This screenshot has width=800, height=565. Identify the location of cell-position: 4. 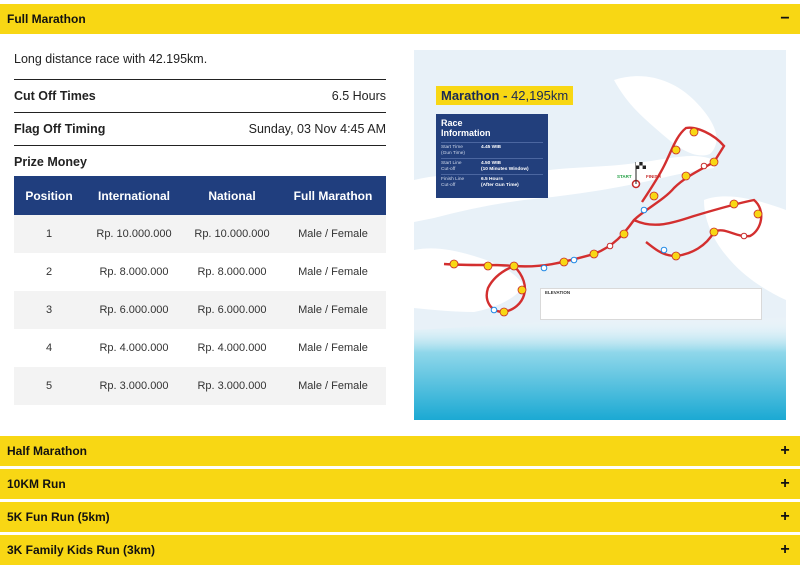
(49, 348).